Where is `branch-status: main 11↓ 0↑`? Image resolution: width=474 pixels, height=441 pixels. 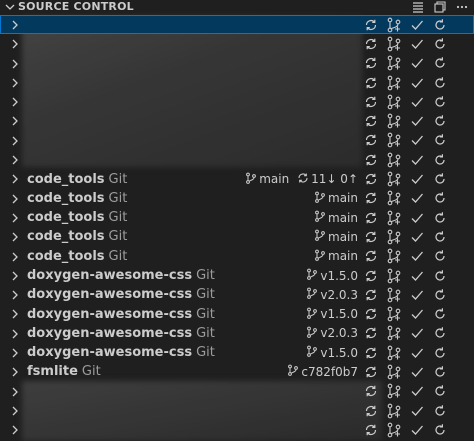
branch-status: main 11↓ 0↑ is located at coordinates (301, 179).